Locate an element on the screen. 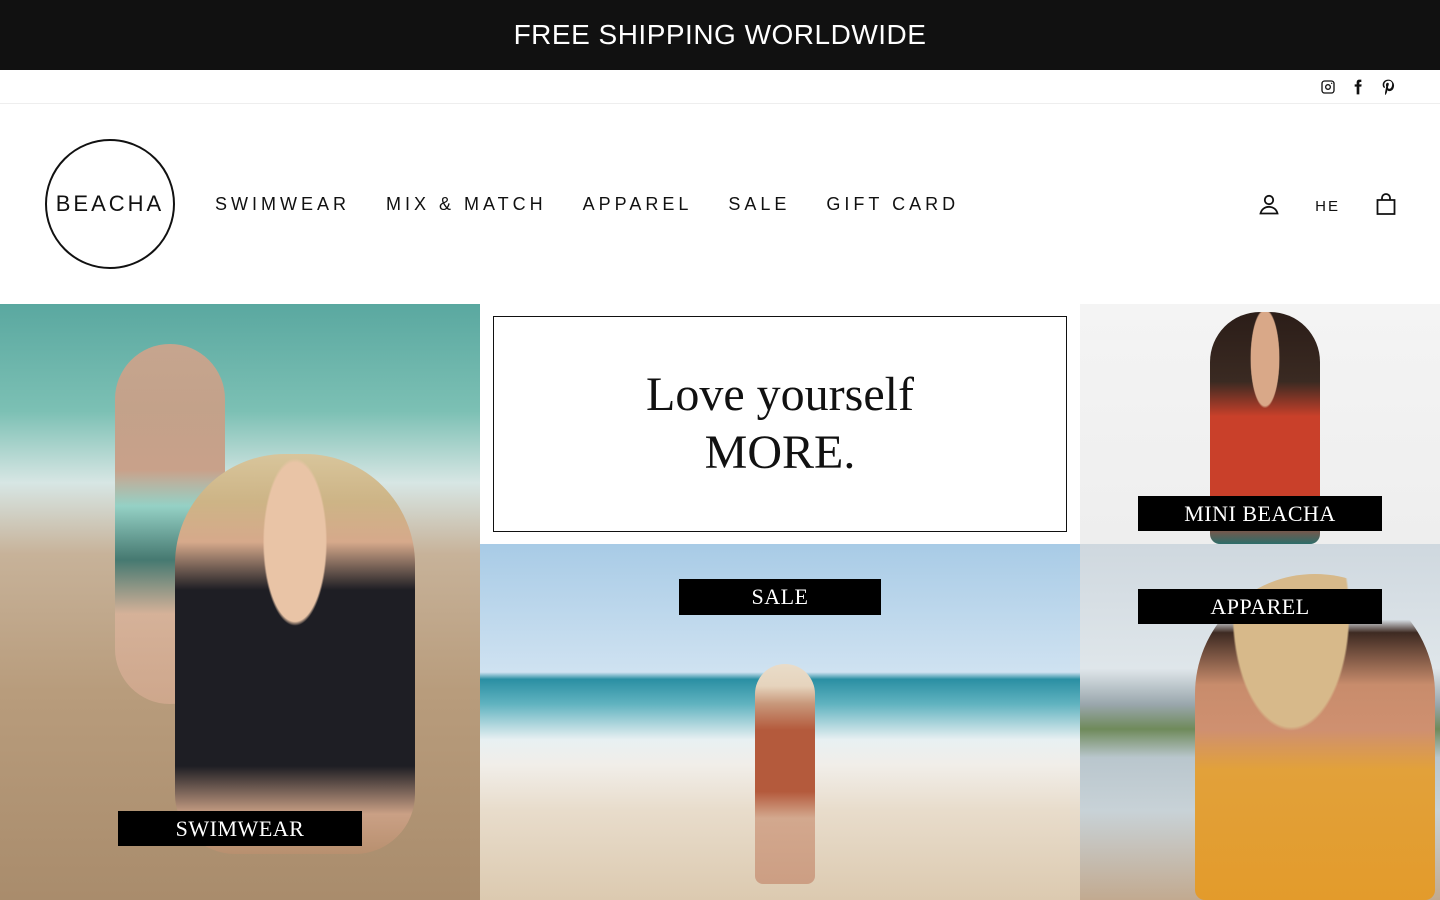  nav-sale: SALE is located at coordinates (759, 204).